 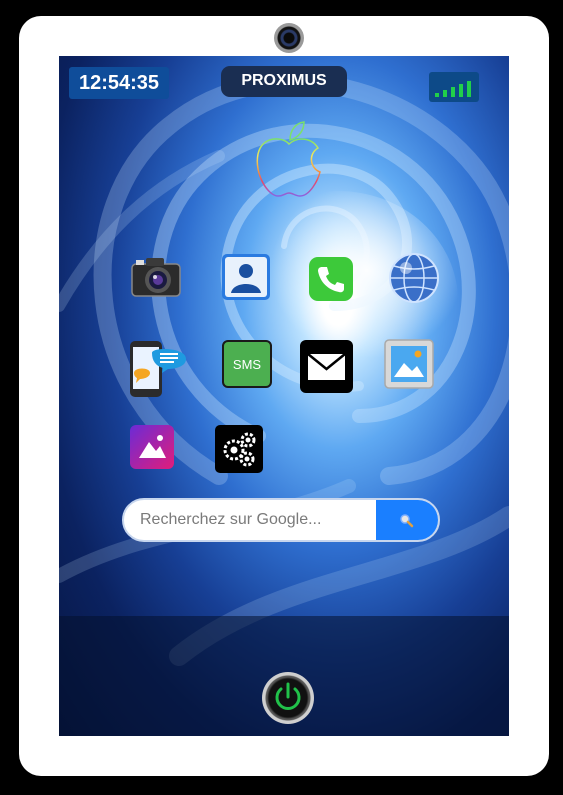 I want to click on contacts-app-icon, so click(x=246, y=277).